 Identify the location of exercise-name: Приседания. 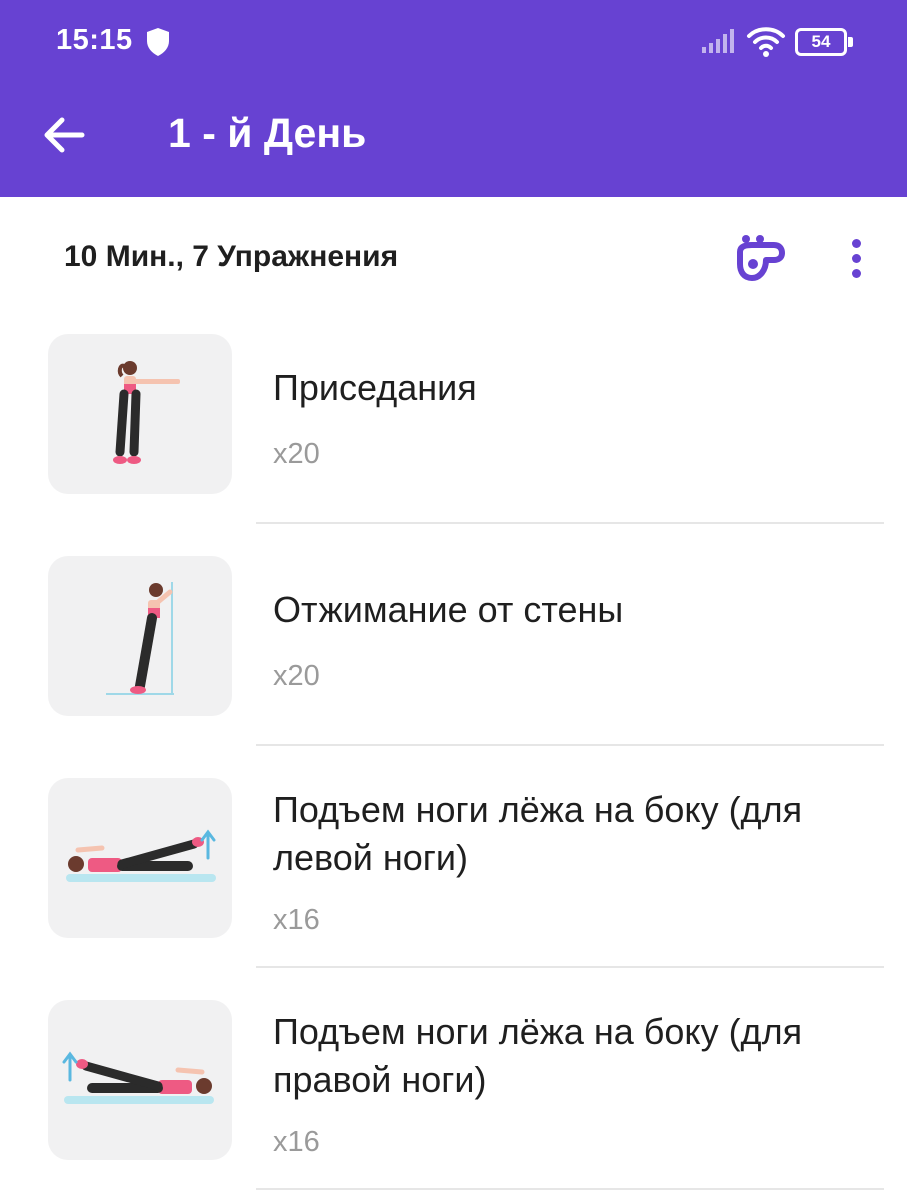
(375, 387).